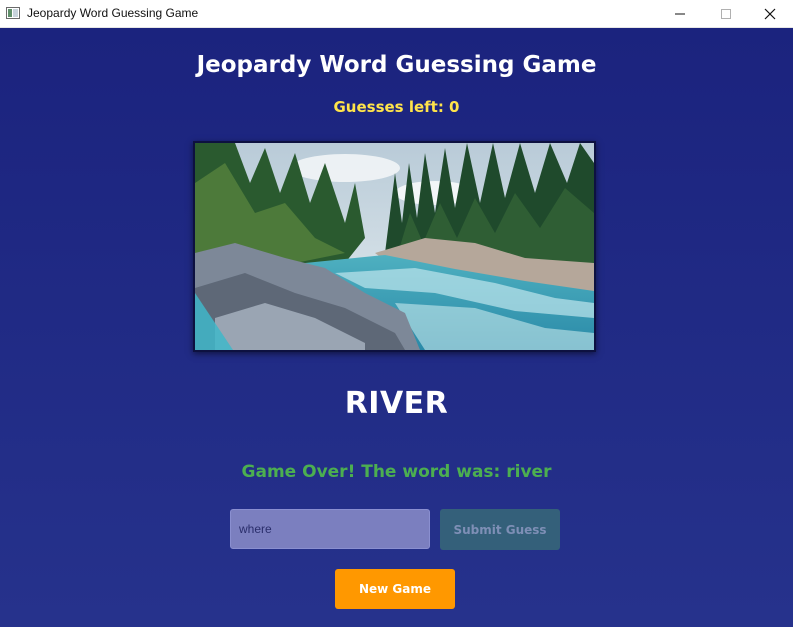 Image resolution: width=793 pixels, height=627 pixels. I want to click on minimize-button, so click(680, 14).